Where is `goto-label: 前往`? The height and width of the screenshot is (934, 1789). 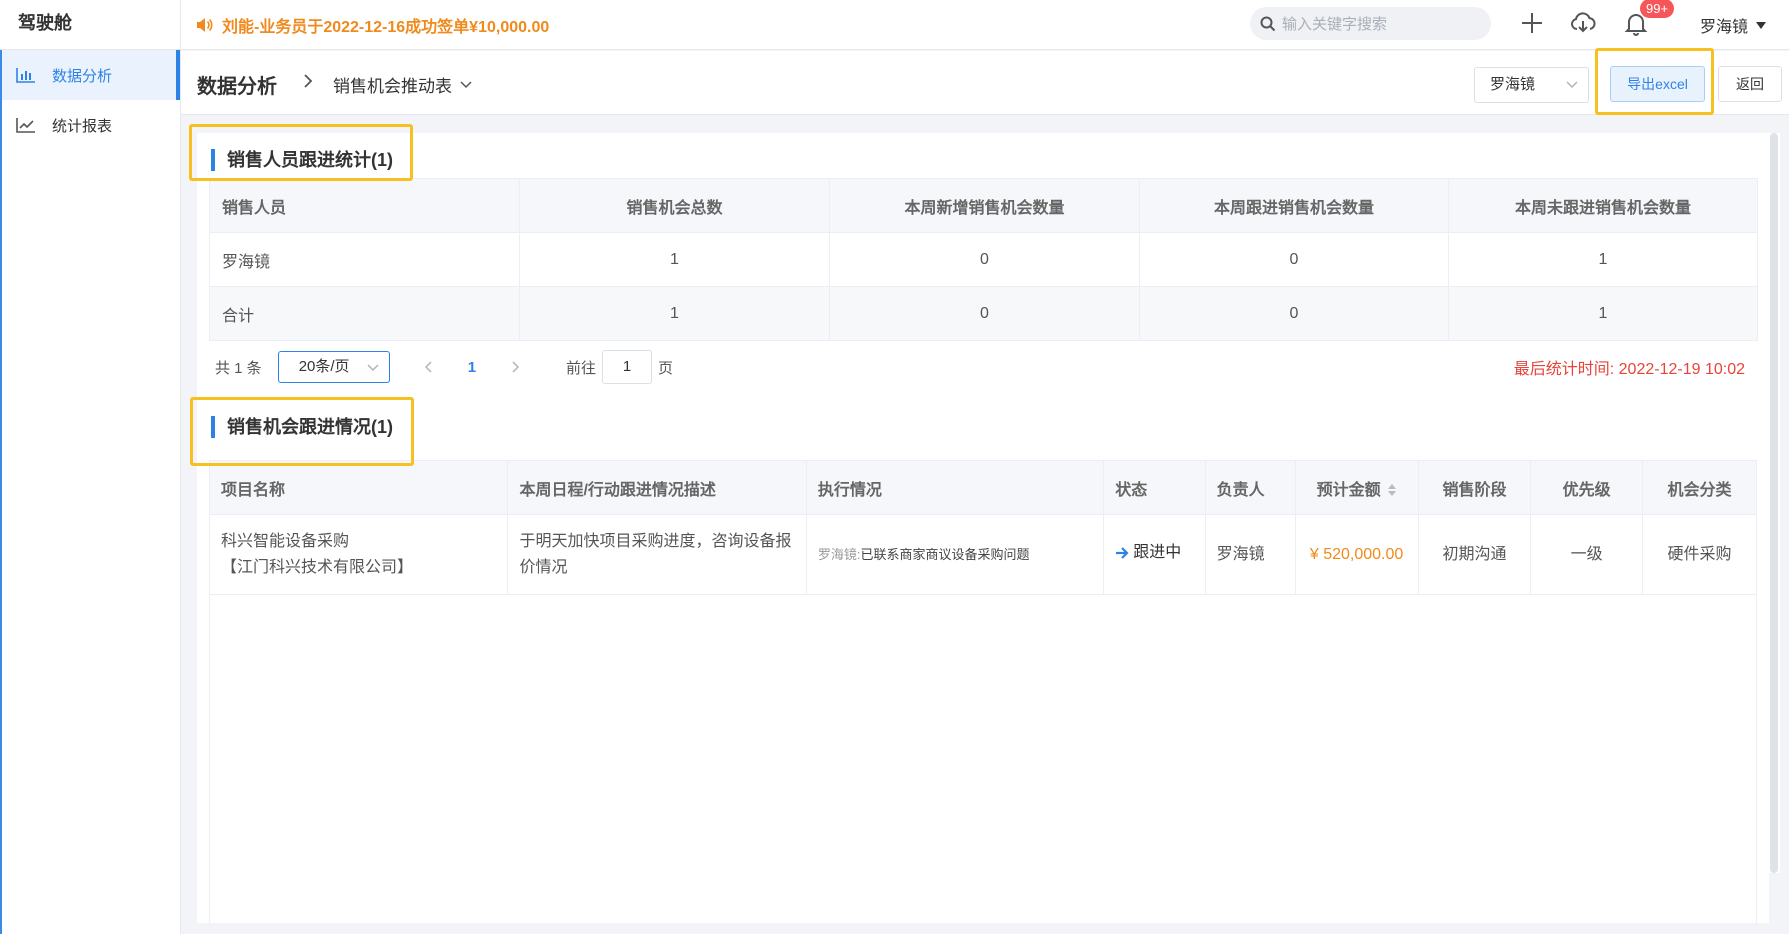 goto-label: 前往 is located at coordinates (581, 368).